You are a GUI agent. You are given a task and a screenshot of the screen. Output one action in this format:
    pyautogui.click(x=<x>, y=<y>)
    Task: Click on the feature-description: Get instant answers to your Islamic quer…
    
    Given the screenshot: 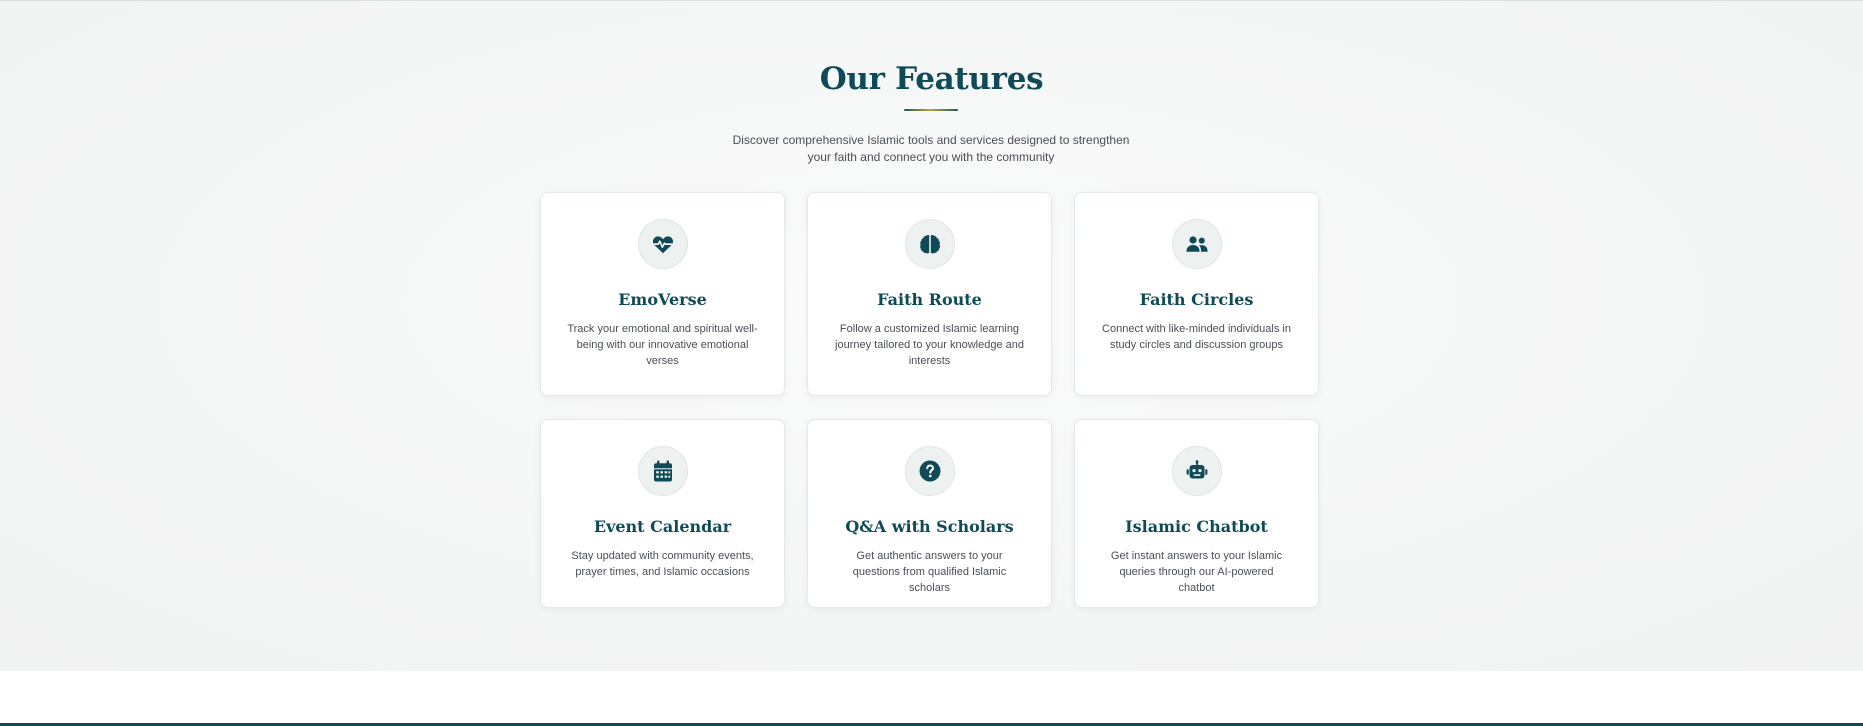 What is the action you would take?
    pyautogui.click(x=1196, y=572)
    